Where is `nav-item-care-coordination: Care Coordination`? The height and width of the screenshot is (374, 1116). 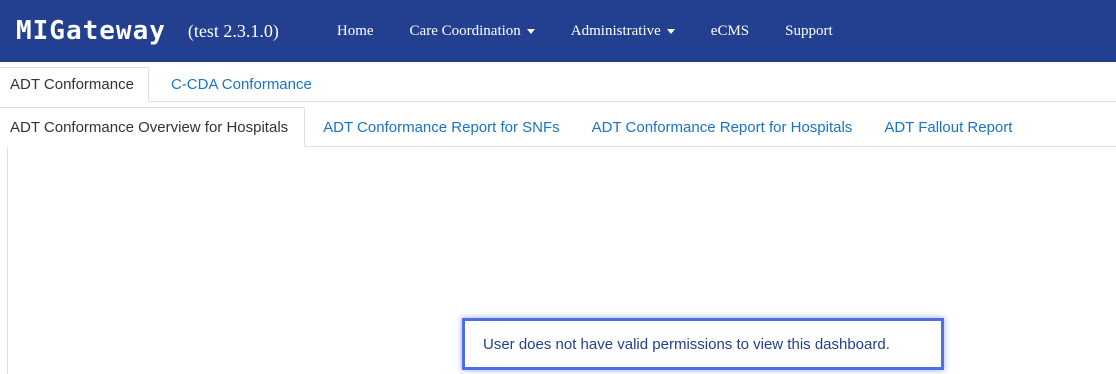
nav-item-care-coordination: Care Coordination is located at coordinates (472, 31).